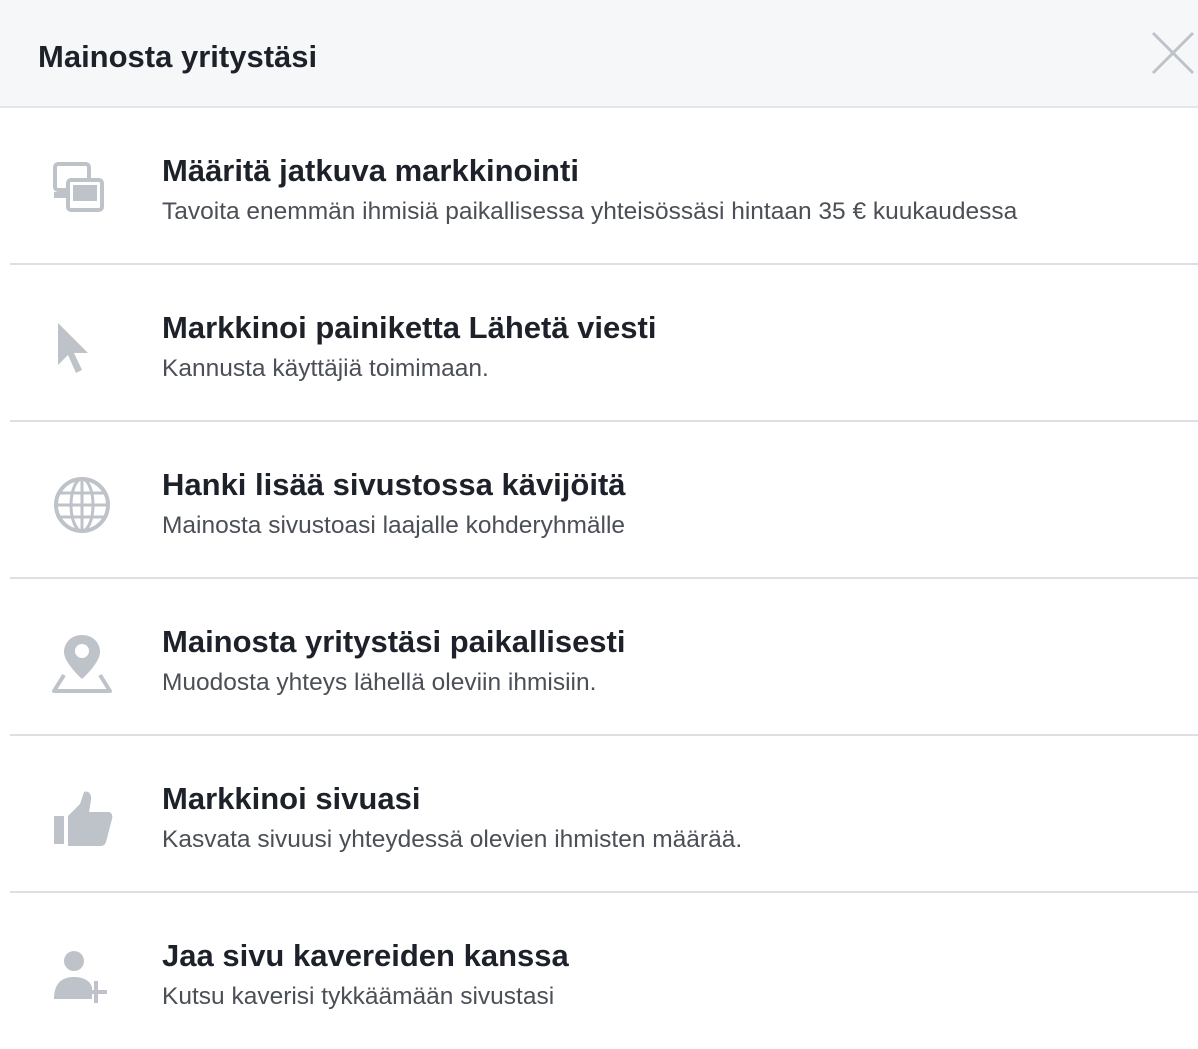 The height and width of the screenshot is (1049, 1198). I want to click on close-icon, so click(1173, 53).